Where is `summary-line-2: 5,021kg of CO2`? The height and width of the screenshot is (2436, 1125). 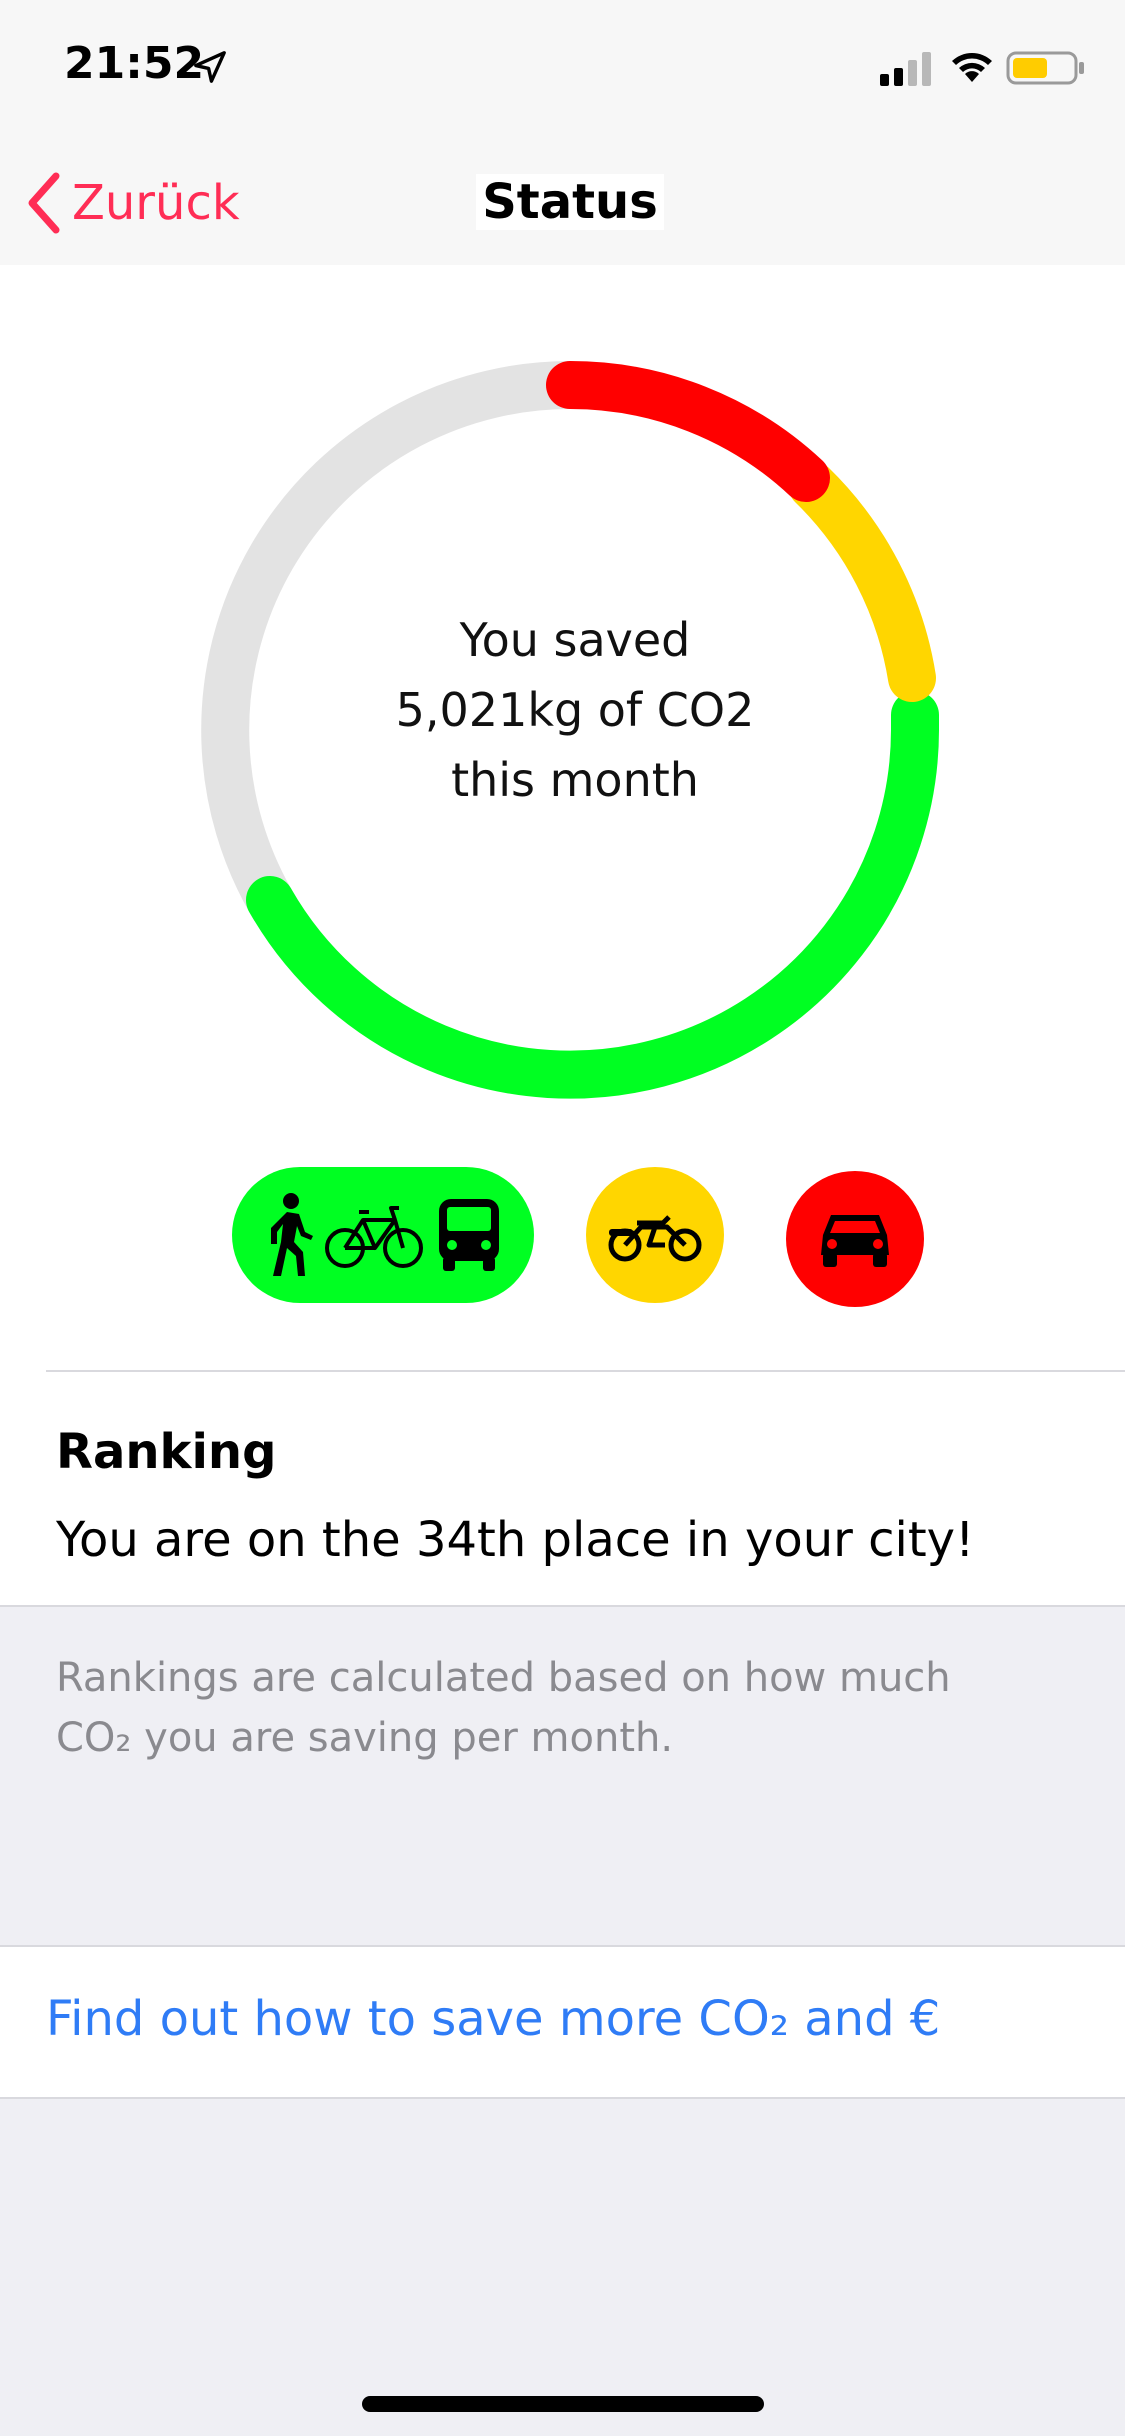
summary-line-2: 5,021kg of CO2 is located at coordinates (575, 710).